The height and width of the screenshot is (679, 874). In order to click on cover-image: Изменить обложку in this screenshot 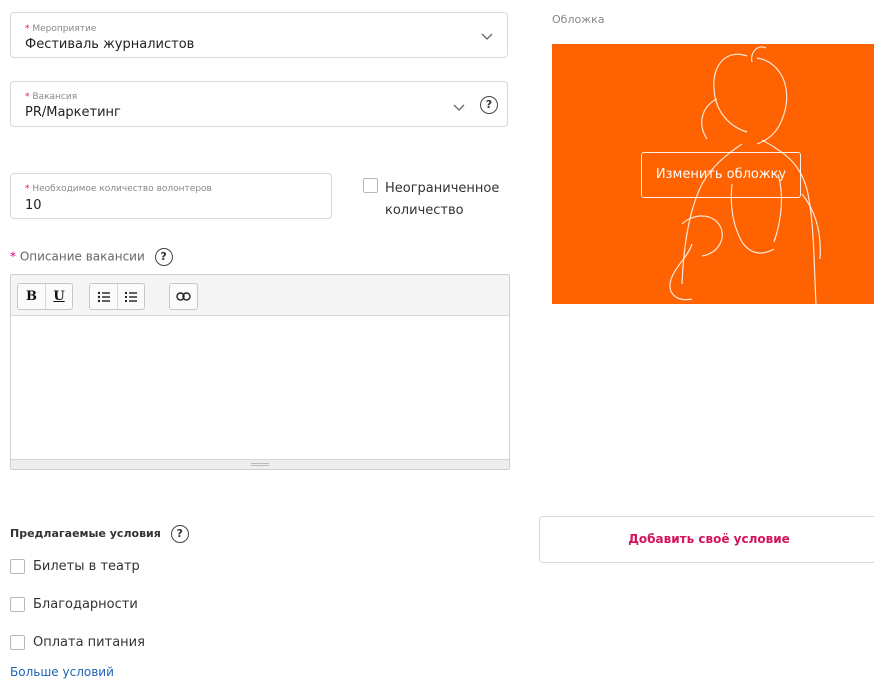, I will do `click(713, 174)`.